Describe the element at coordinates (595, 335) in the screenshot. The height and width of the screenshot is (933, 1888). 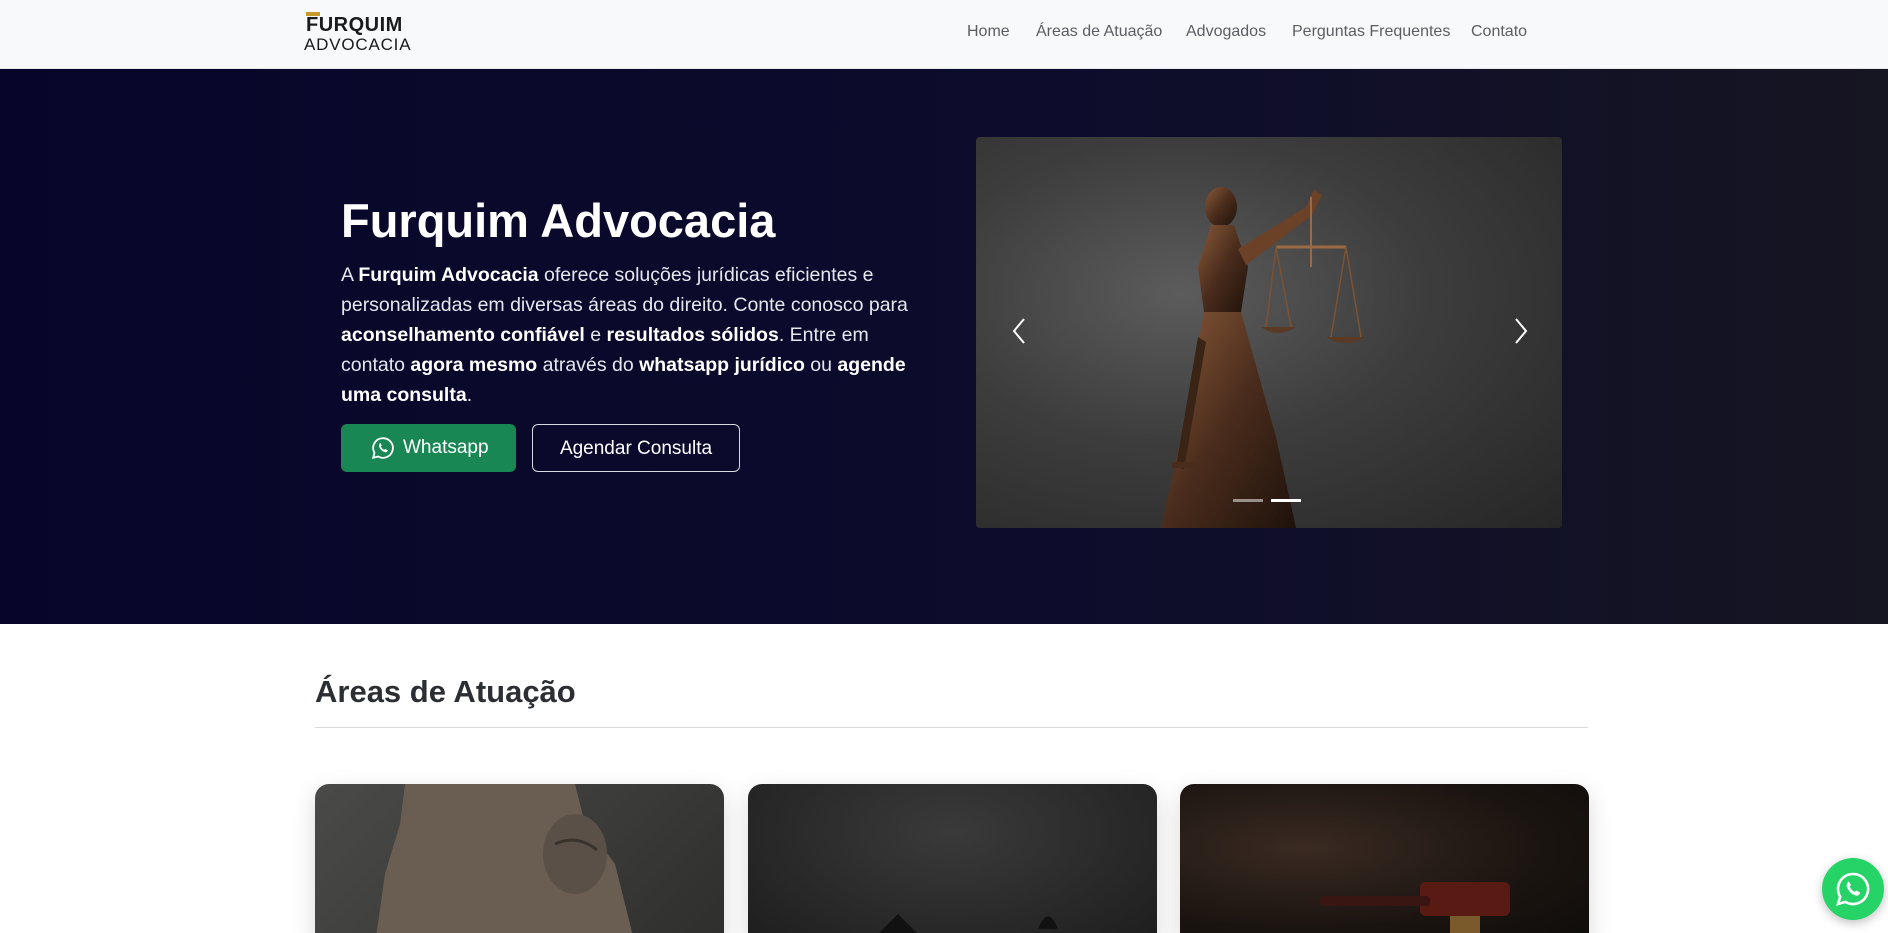
I see `desc-text: e` at that location.